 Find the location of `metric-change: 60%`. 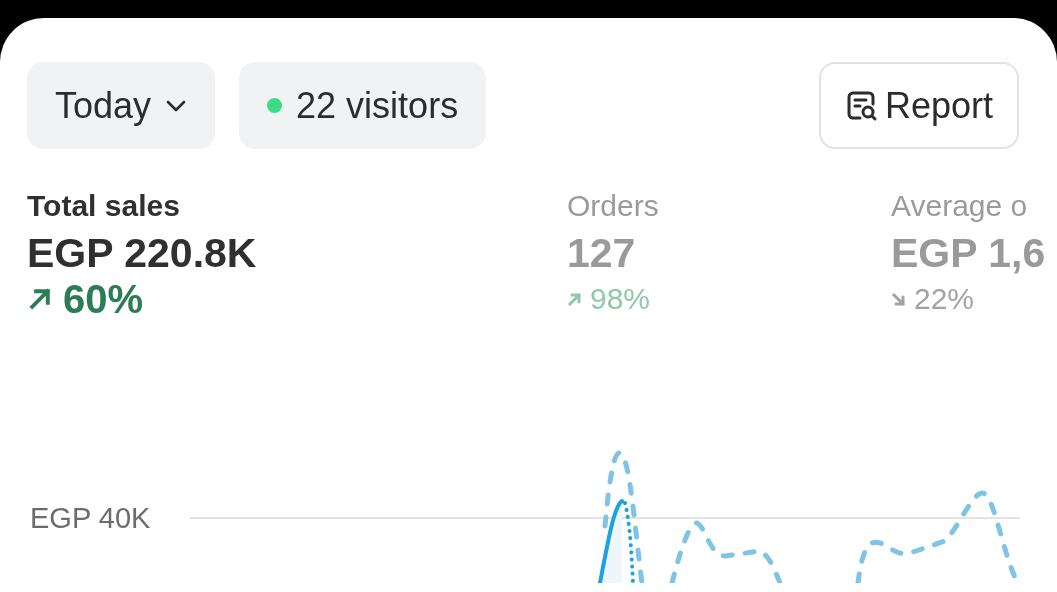

metric-change: 60% is located at coordinates (103, 299).